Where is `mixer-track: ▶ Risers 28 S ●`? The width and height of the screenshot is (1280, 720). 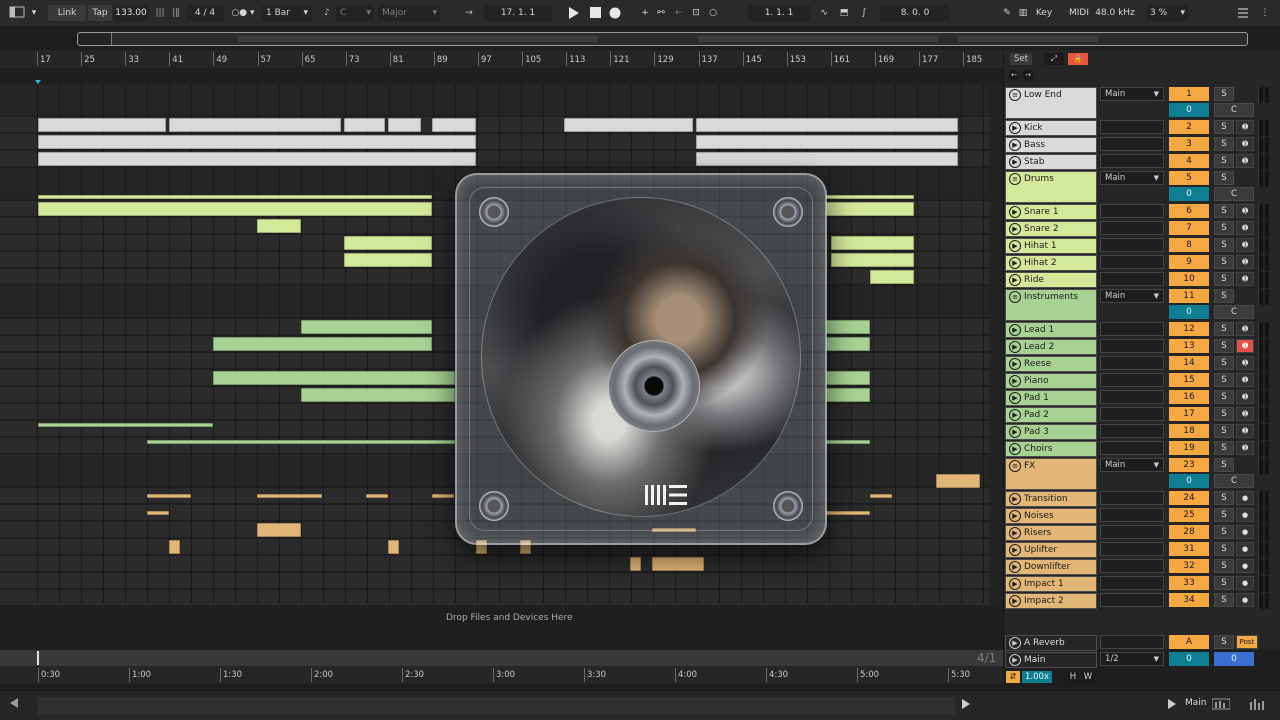
mixer-track: ▶ Risers 28 S ● is located at coordinates (1142, 533).